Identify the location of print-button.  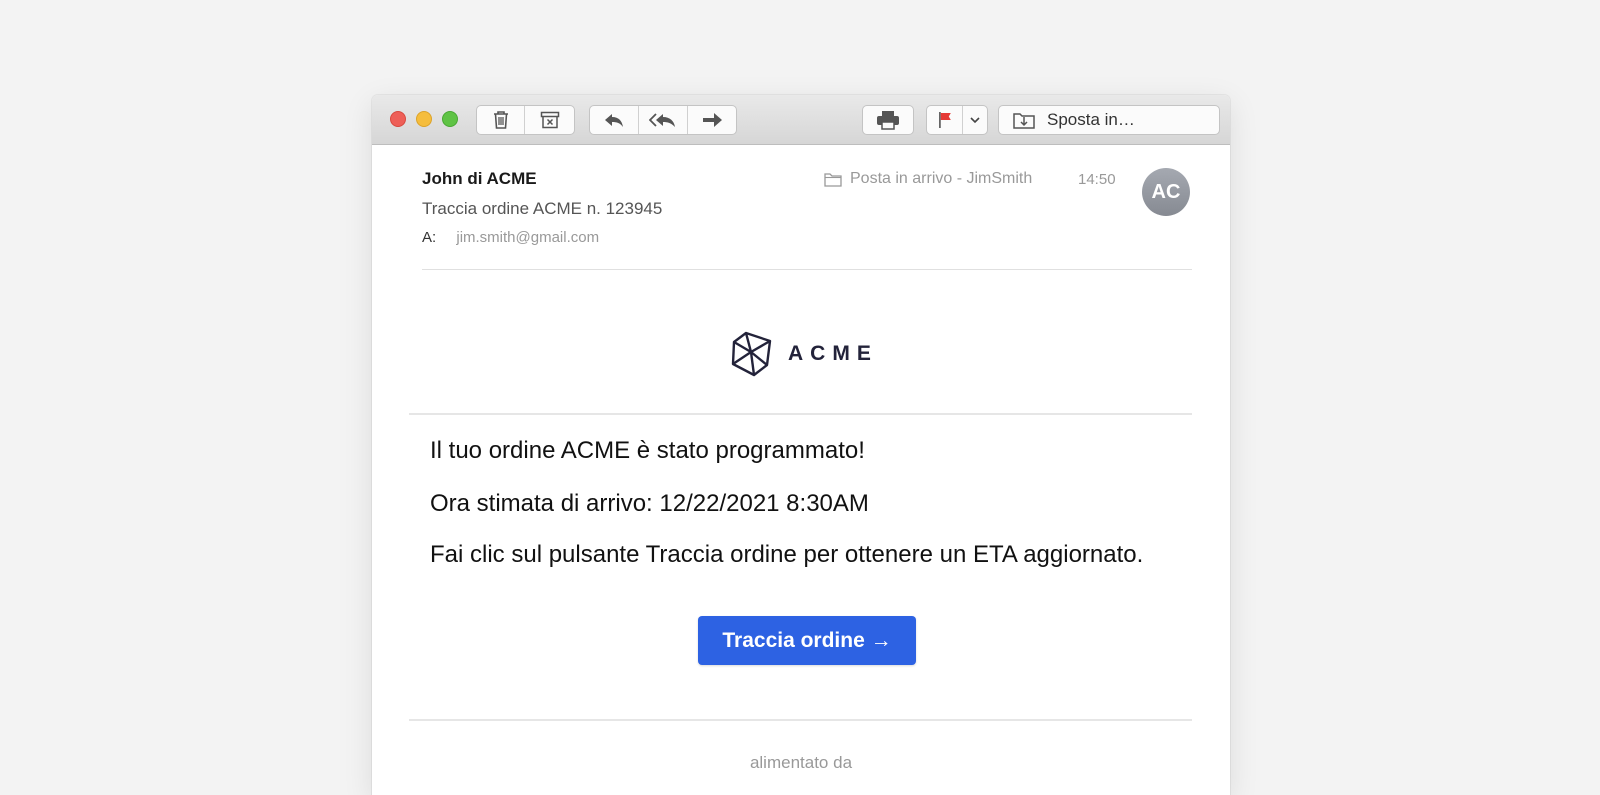
(888, 120).